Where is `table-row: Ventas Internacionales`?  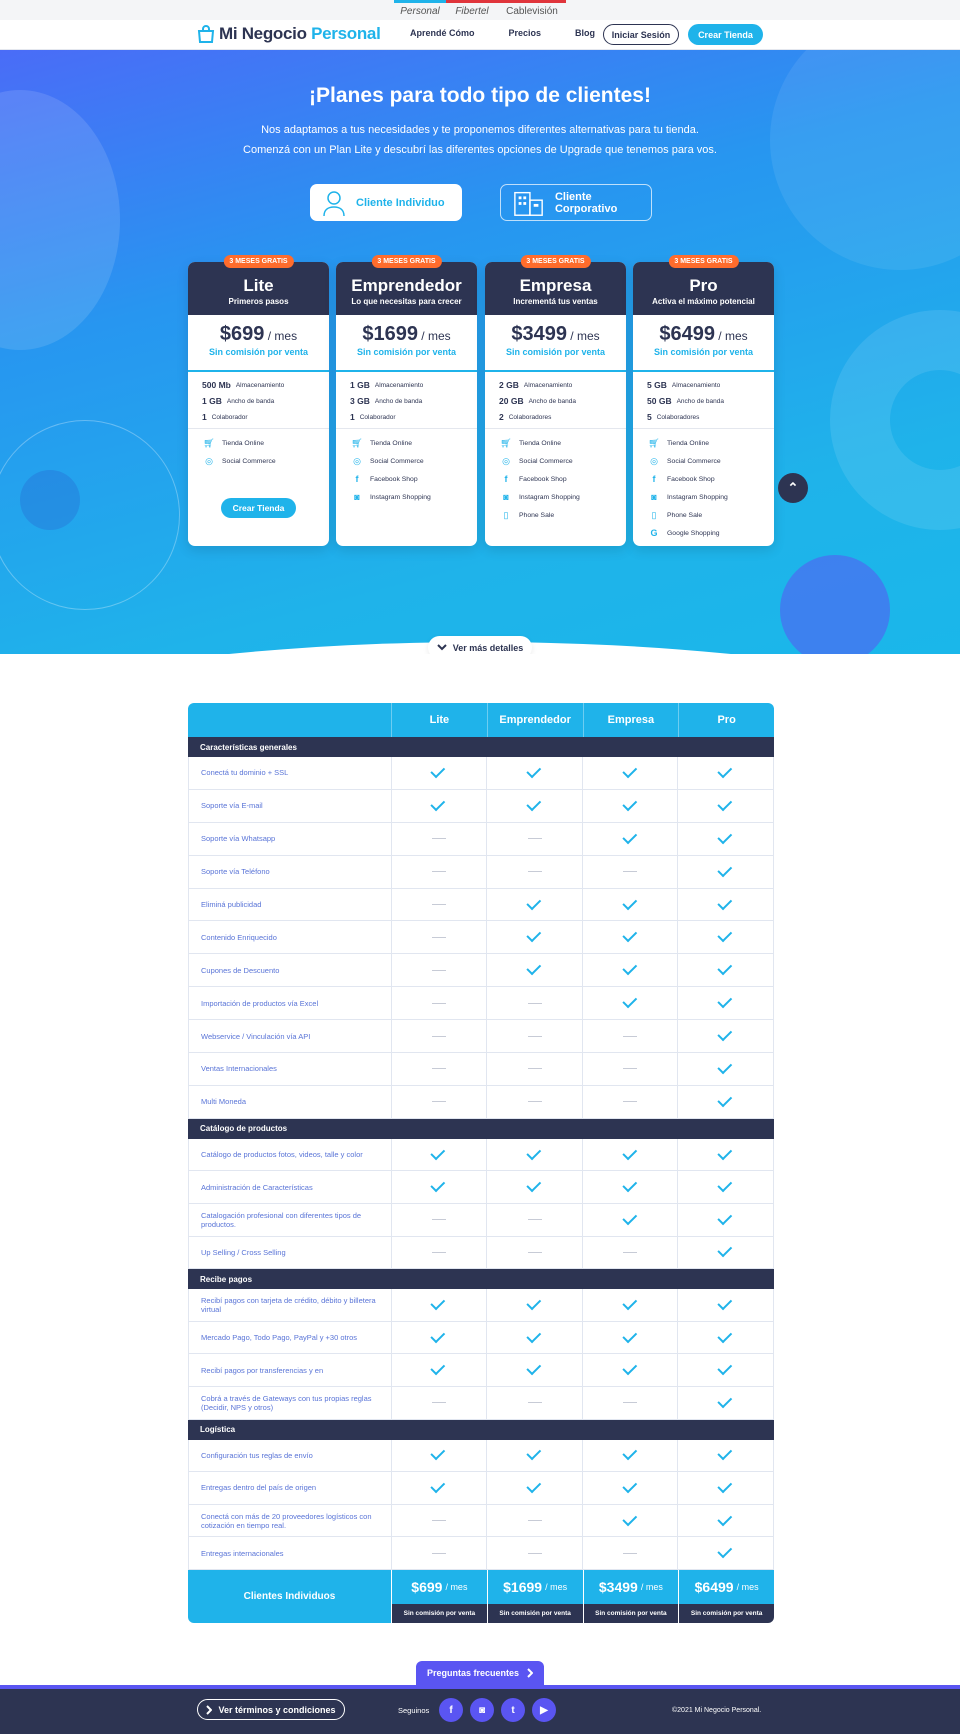 table-row: Ventas Internacionales is located at coordinates (481, 1069).